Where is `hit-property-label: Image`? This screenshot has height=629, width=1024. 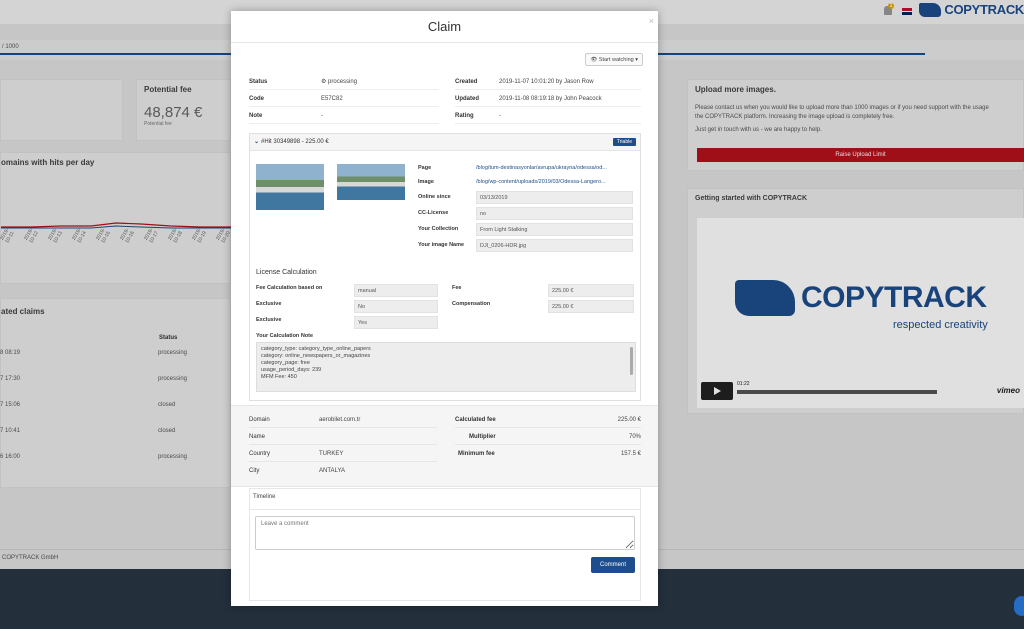
hit-property-label: Image is located at coordinates (426, 182).